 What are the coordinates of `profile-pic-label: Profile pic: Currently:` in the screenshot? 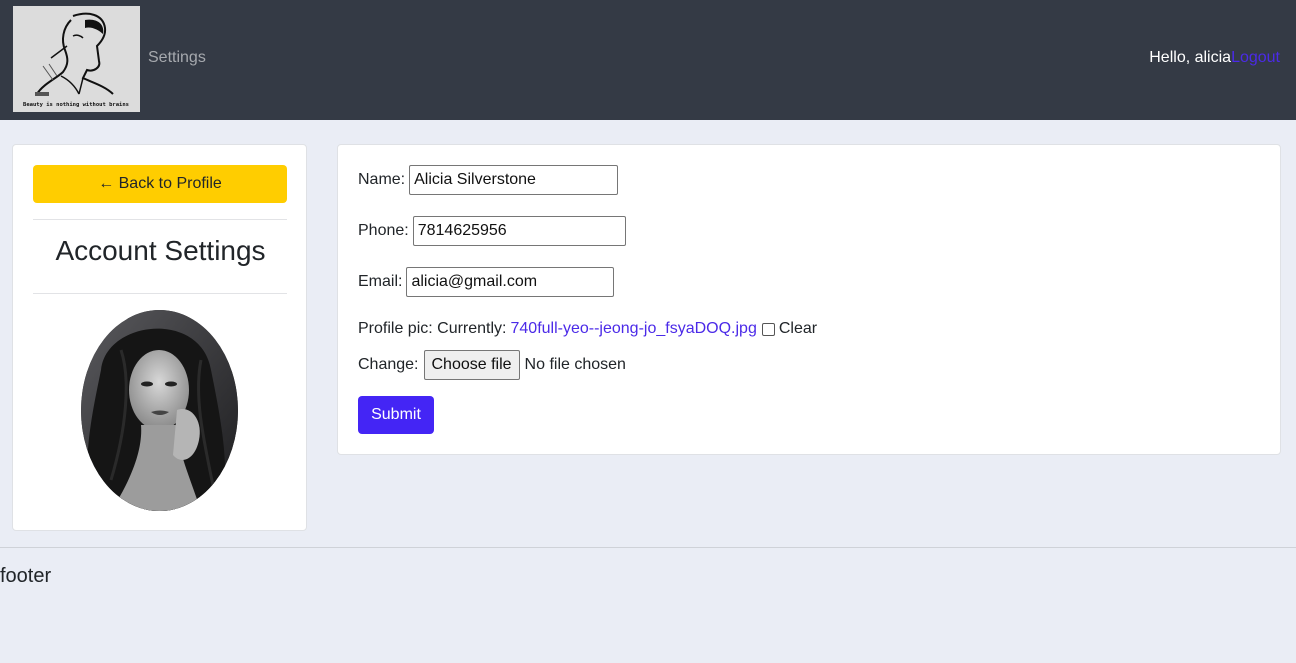 It's located at (432, 328).